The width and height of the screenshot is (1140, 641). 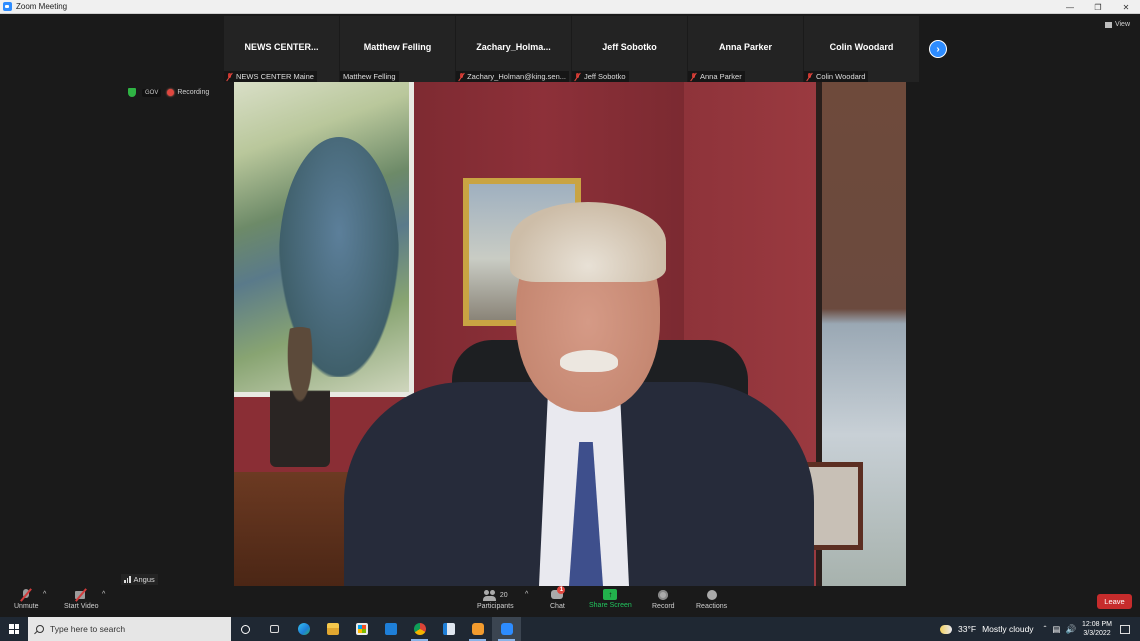 What do you see at coordinates (81, 595) in the screenshot?
I see `video-off-icon` at bounding box center [81, 595].